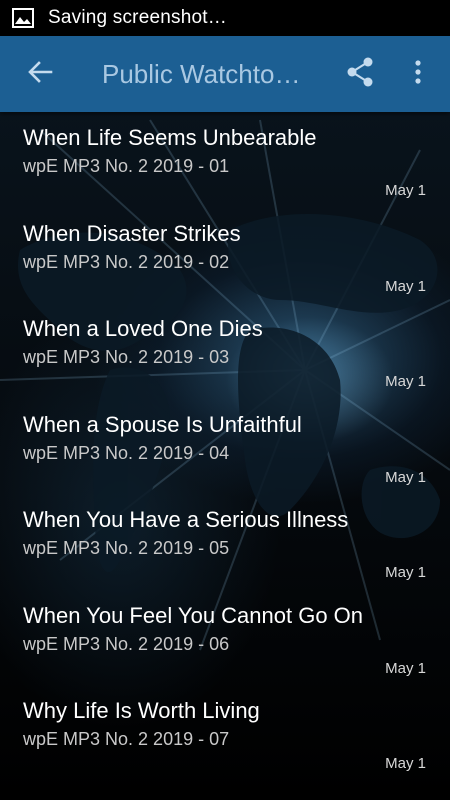 This screenshot has width=450, height=800. I want to click on item-subtitle: wpE MP3 No. 2 2019 - 04, so click(126, 452).